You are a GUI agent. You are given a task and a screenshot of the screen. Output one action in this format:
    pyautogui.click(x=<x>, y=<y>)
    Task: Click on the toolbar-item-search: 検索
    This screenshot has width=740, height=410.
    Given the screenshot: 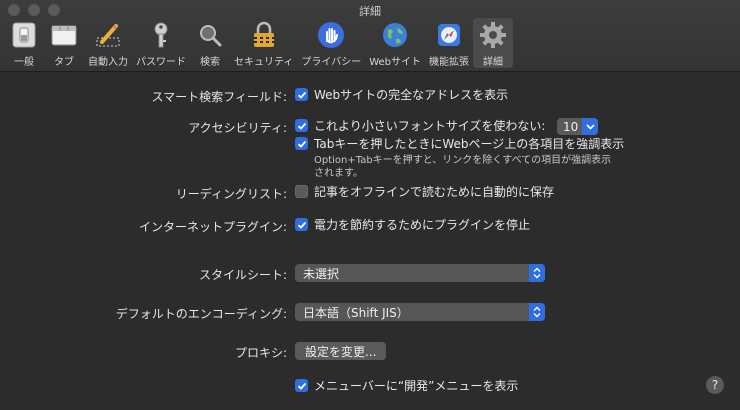 What is the action you would take?
    pyautogui.click(x=210, y=43)
    